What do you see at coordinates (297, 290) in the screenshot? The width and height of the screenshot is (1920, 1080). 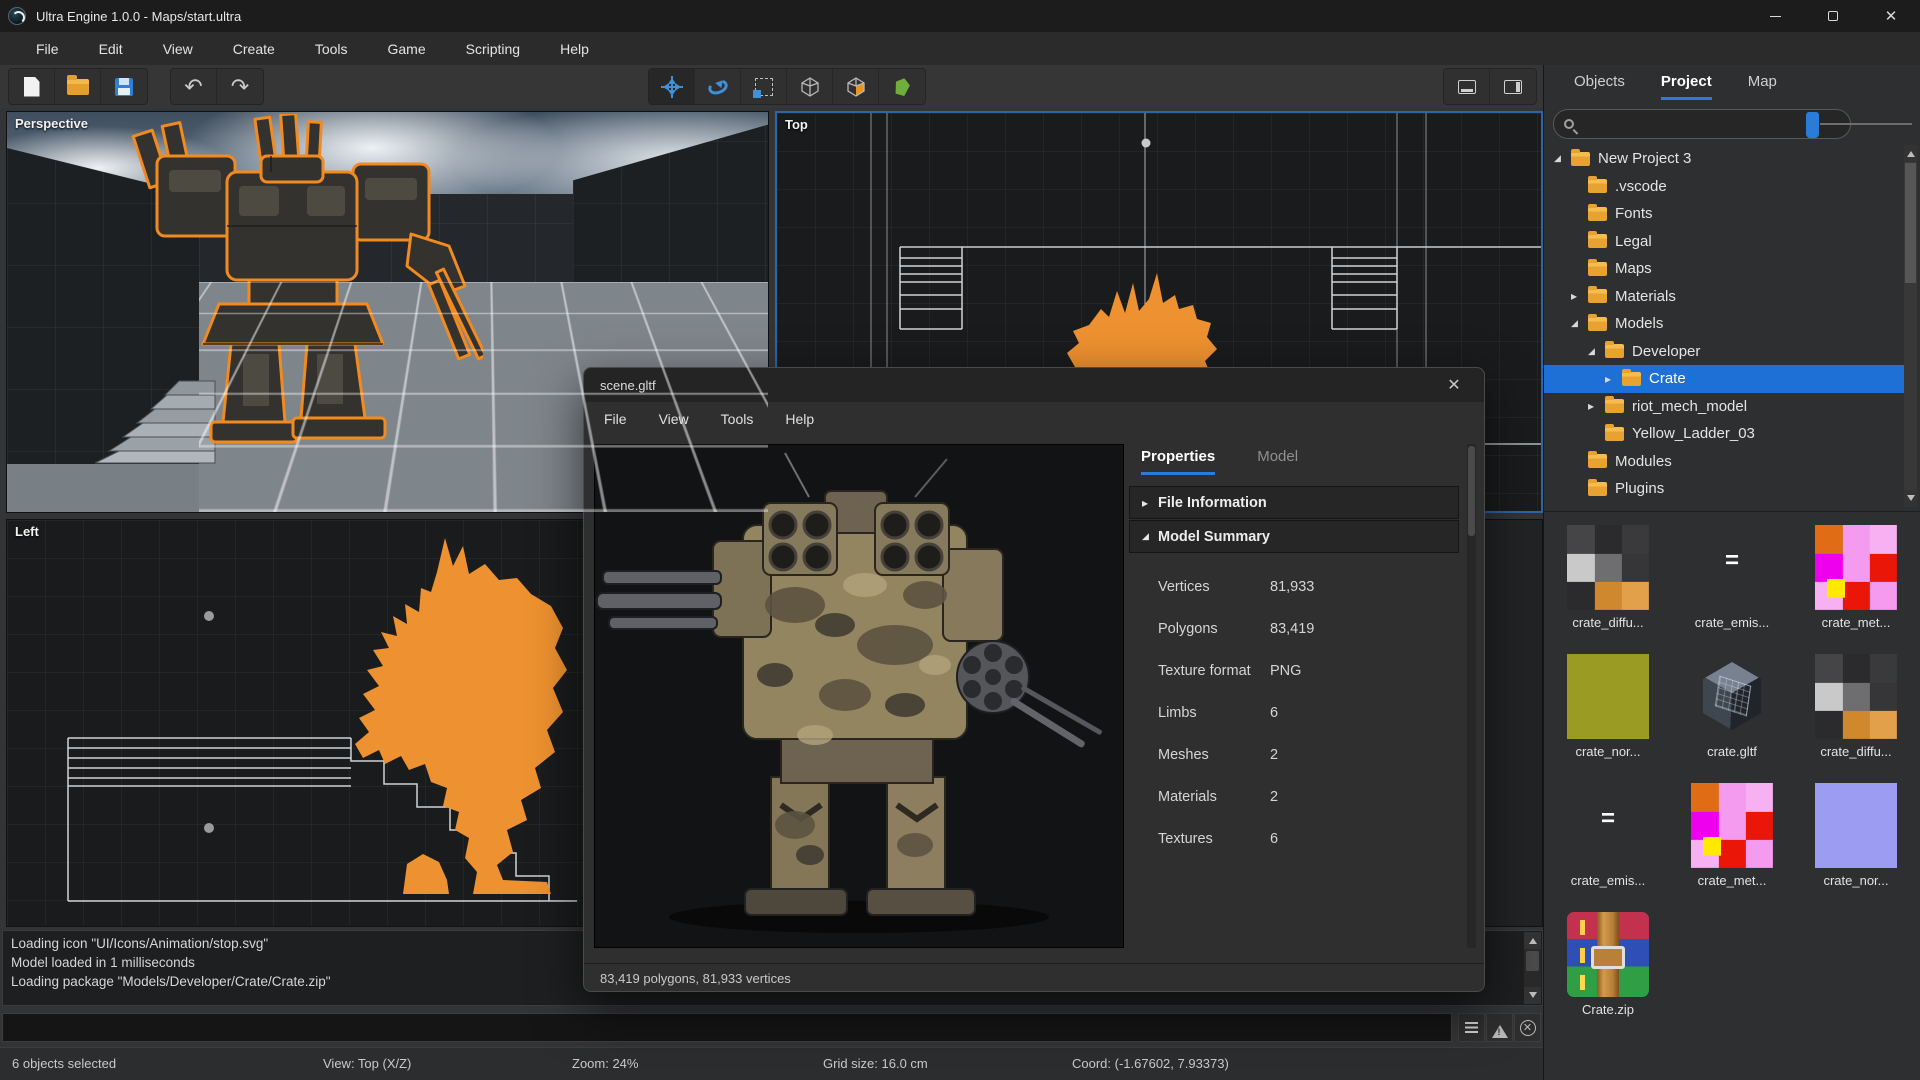 I see `selected-mech-model` at bounding box center [297, 290].